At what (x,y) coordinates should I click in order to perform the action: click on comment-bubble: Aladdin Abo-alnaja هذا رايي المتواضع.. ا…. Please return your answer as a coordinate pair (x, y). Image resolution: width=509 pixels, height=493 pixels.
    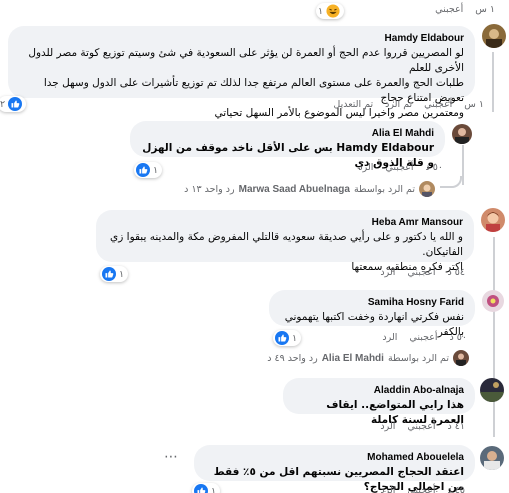
    Looking at the image, I should click on (379, 402).